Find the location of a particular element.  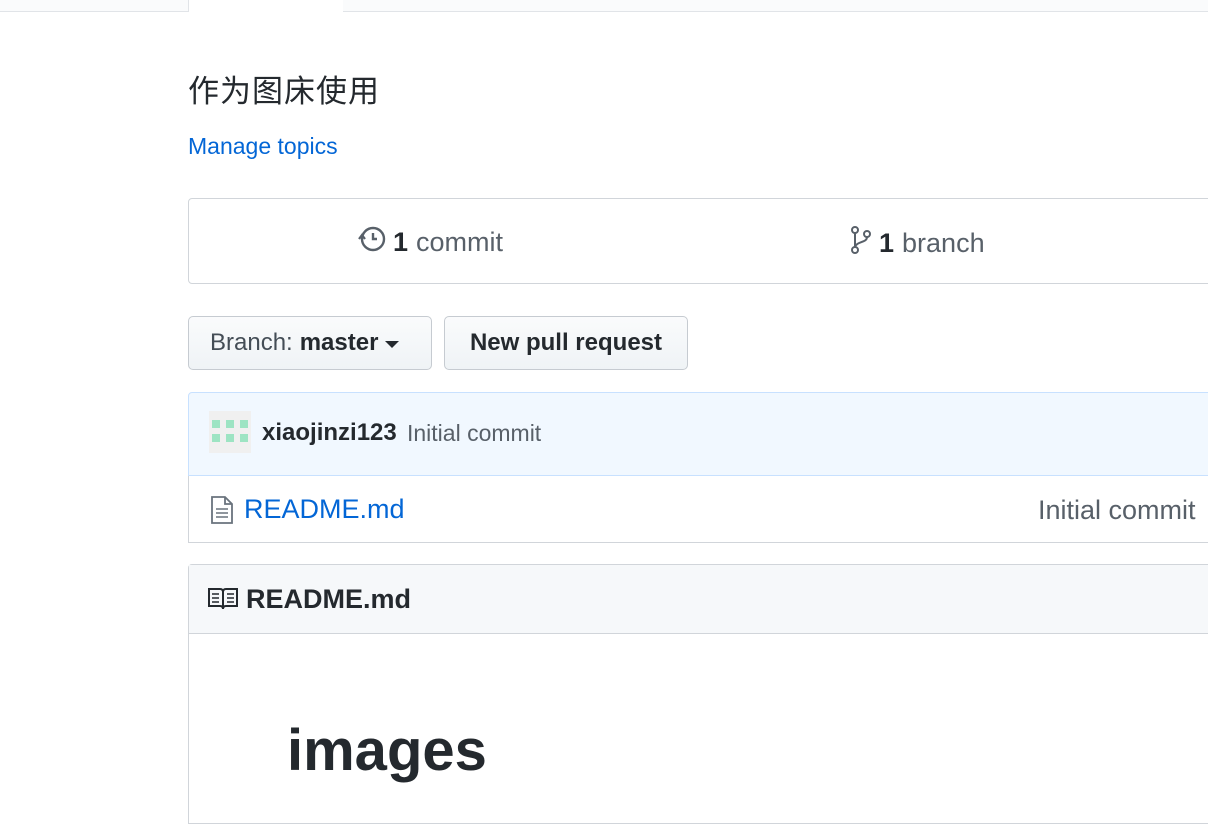

commits-label: commit is located at coordinates (460, 242).